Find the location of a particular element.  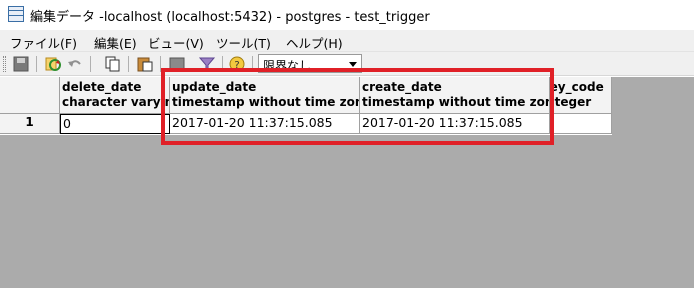

menu-edit: 編集(E) is located at coordinates (115, 42).